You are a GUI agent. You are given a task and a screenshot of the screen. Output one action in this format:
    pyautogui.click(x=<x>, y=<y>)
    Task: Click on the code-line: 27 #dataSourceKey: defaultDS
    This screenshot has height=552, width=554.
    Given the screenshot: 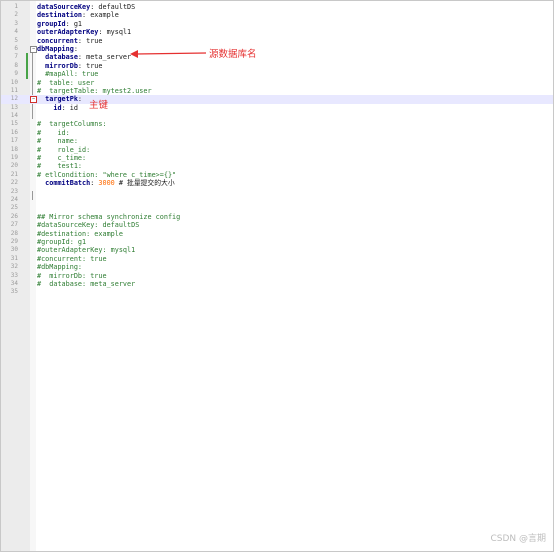 What is the action you would take?
    pyautogui.click(x=277, y=225)
    